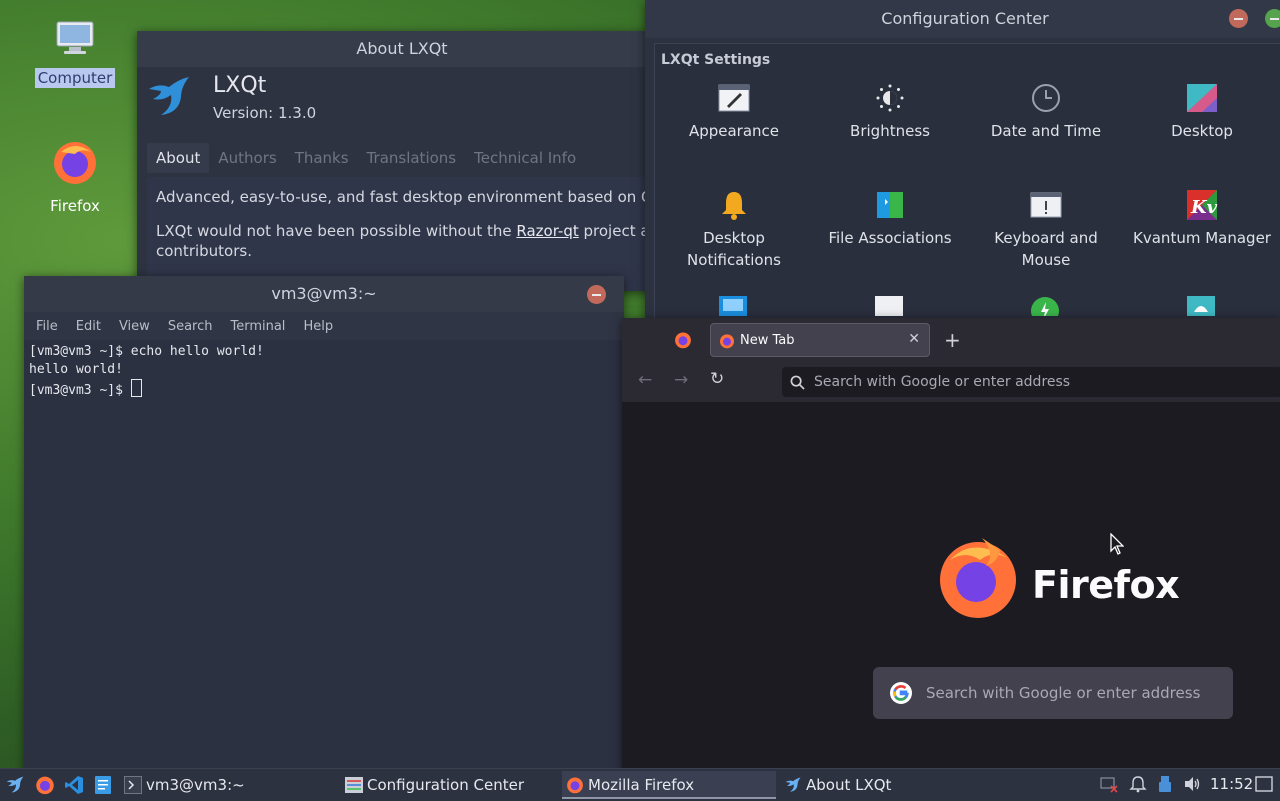 This screenshot has width=1280, height=801. What do you see at coordinates (47, 326) in the screenshot?
I see `menu-file: File` at bounding box center [47, 326].